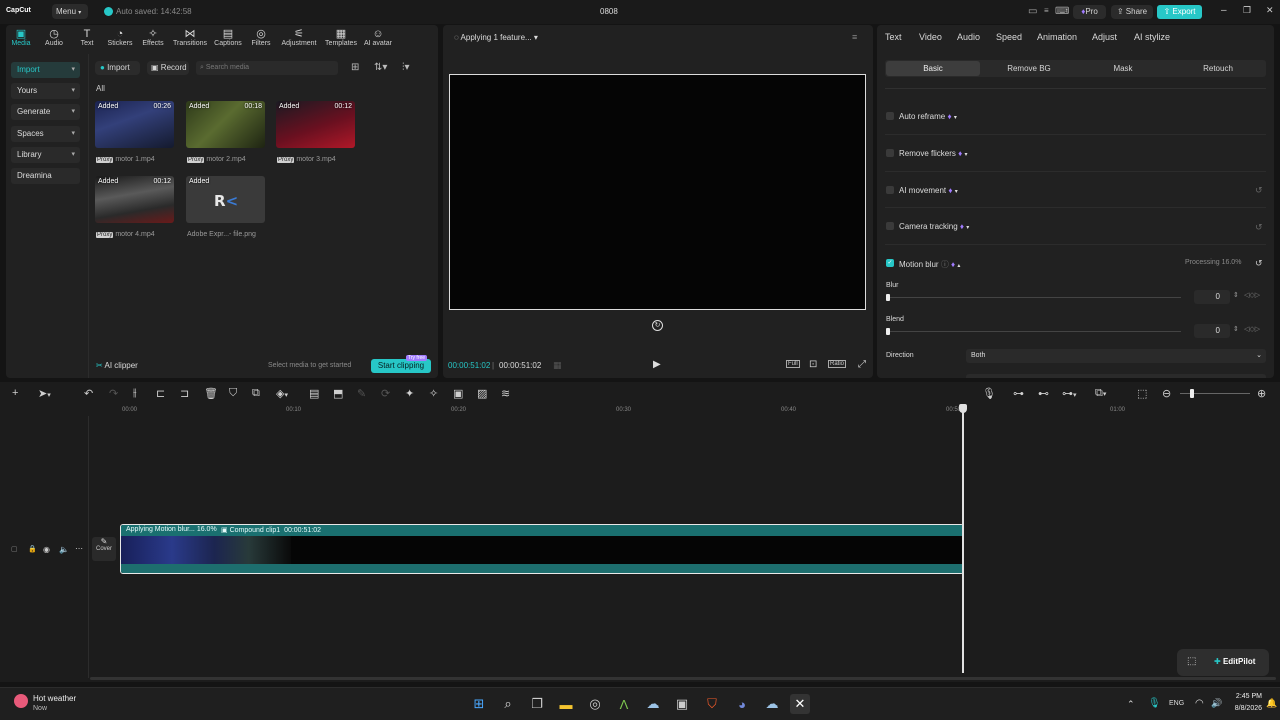 This screenshot has height=720, width=1280. I want to click on trim-right-icon: ⊐, so click(184, 393).